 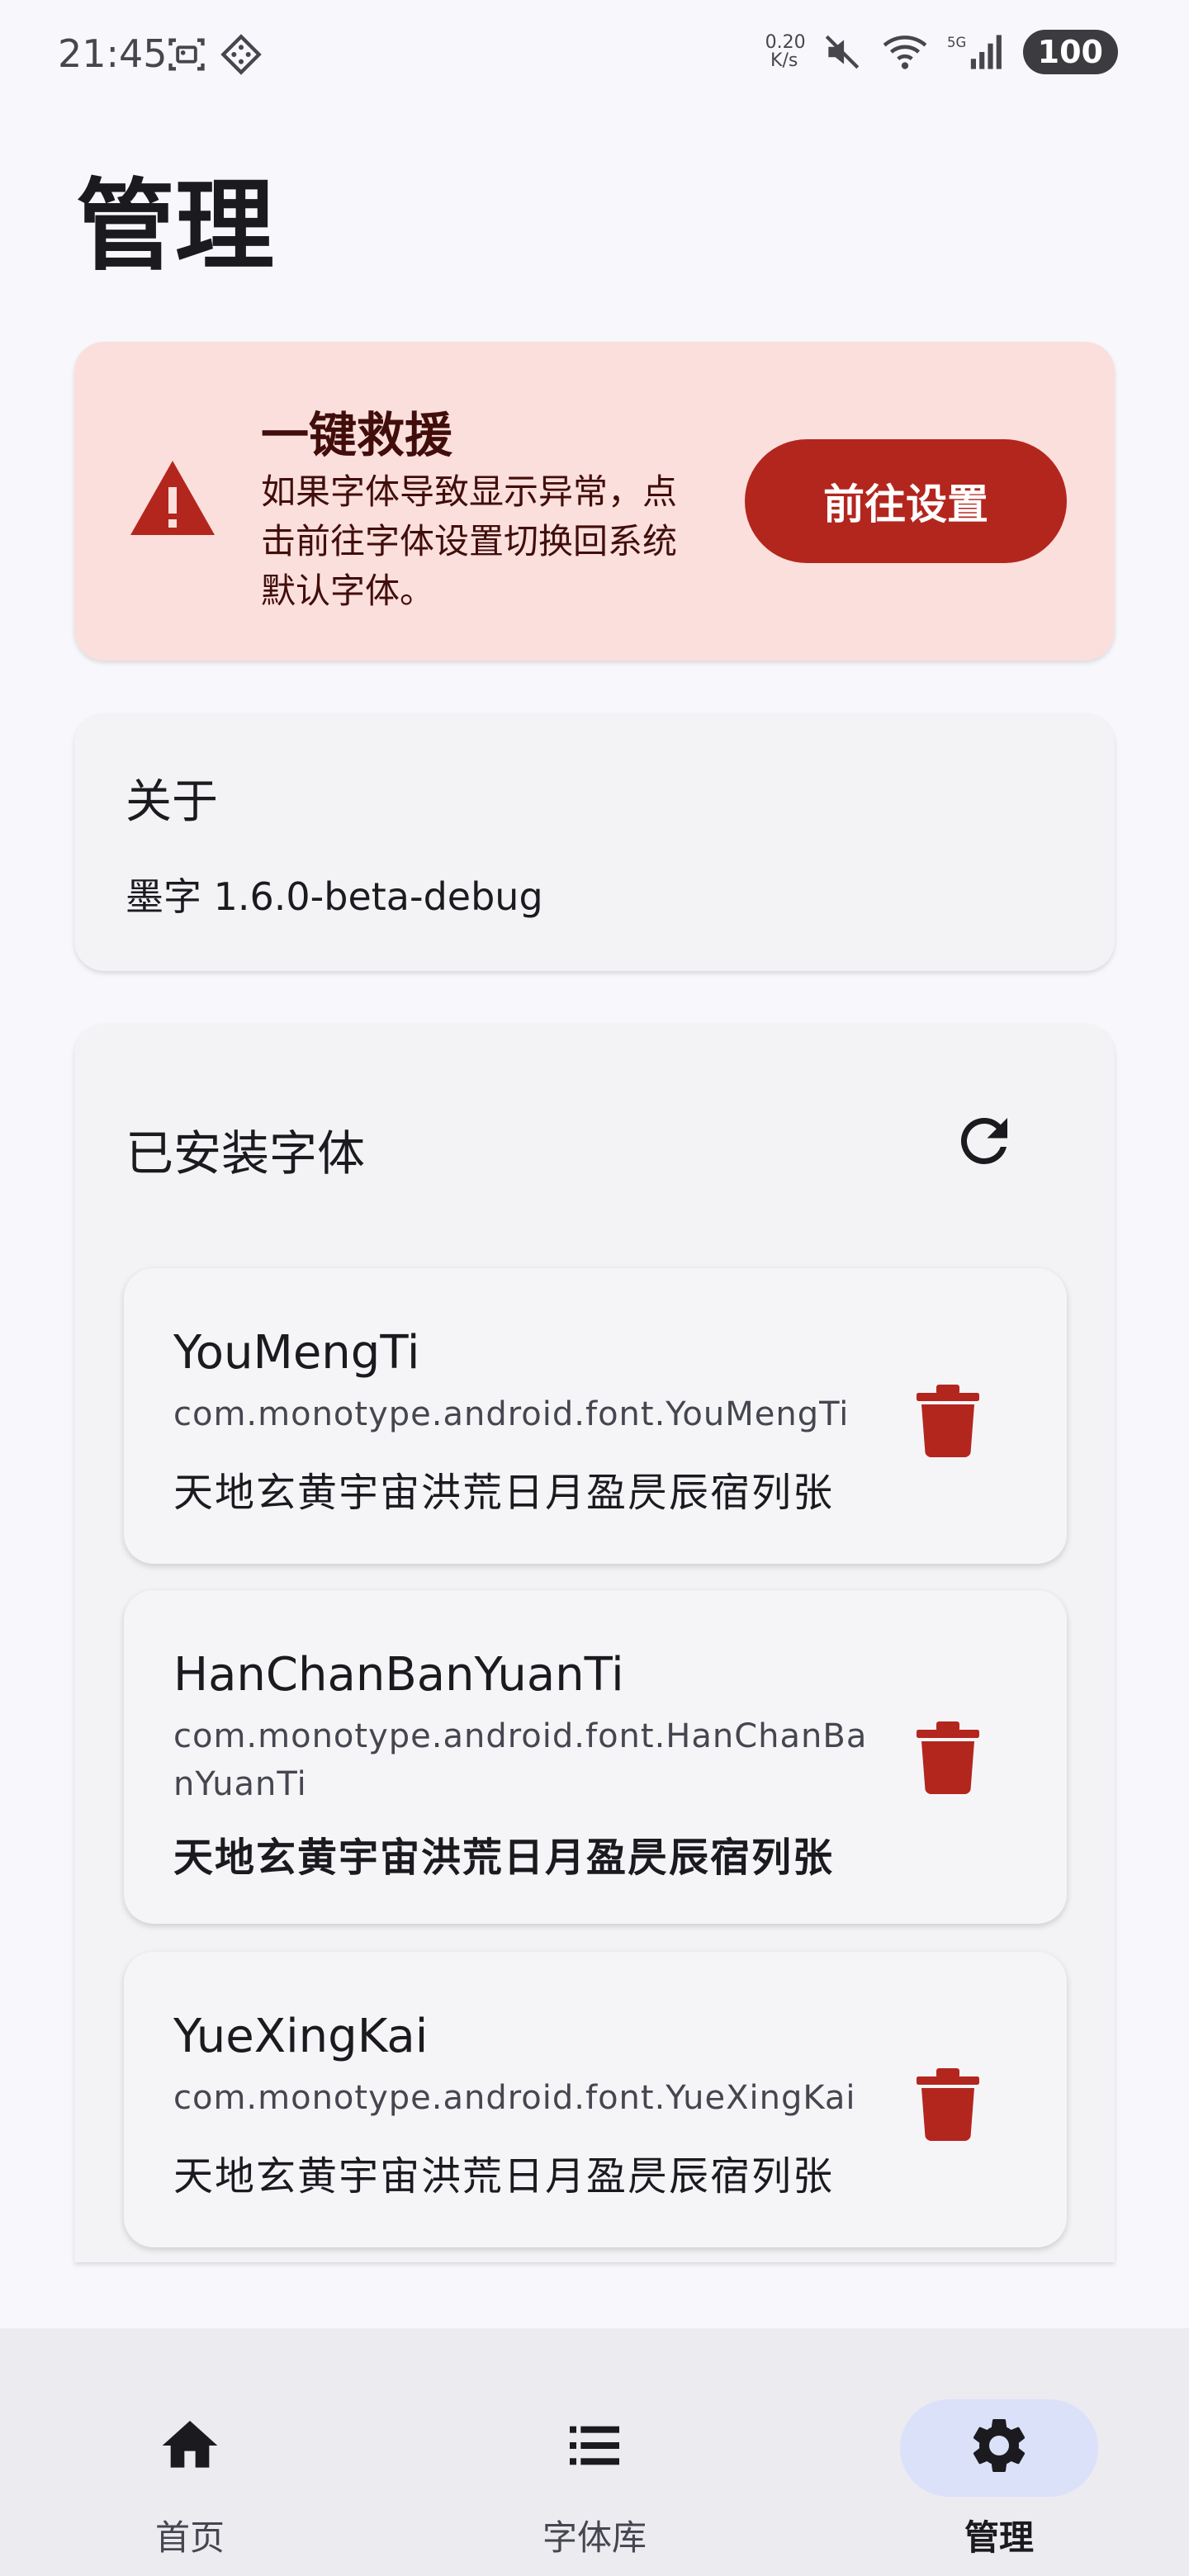 I want to click on font-package: com.monotype.android.font.YueXingKai, so click(x=514, y=2098).